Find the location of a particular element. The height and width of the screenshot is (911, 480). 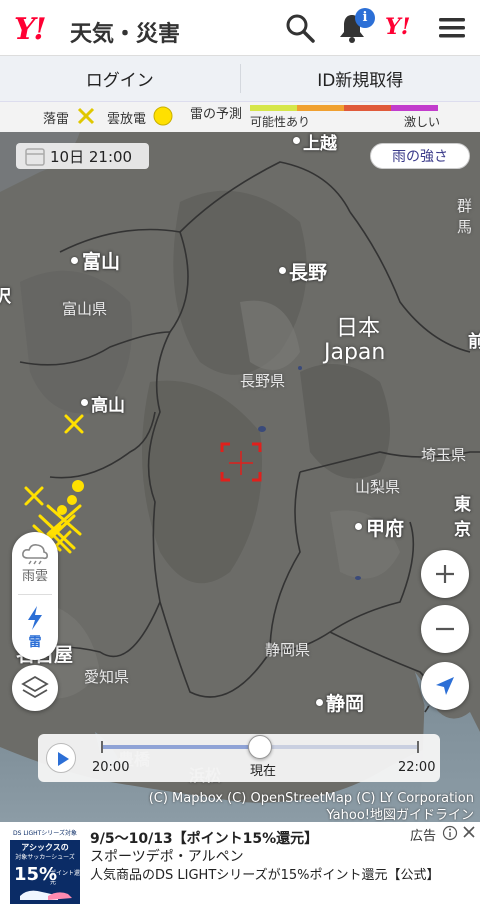

tab-thunder: 雷 is located at coordinates (35, 627).